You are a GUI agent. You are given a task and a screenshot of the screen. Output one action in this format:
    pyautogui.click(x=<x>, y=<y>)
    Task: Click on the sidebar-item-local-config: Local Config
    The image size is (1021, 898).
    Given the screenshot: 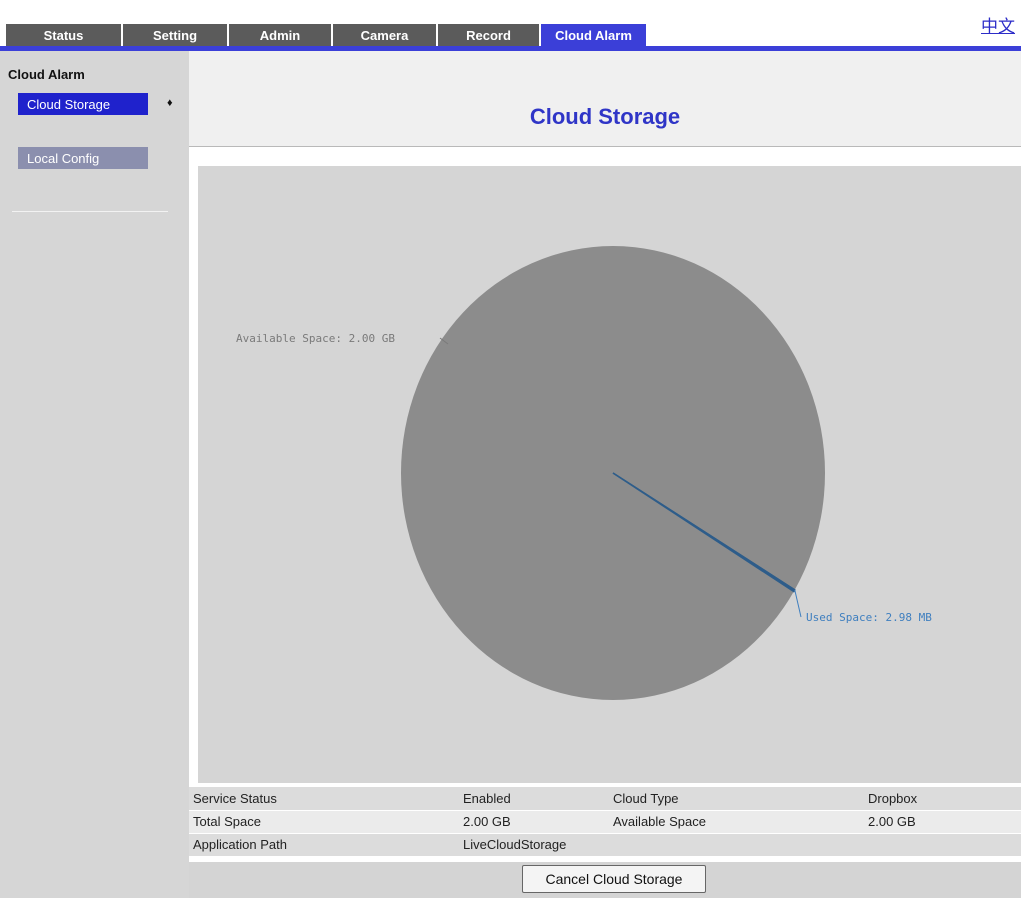 What is the action you would take?
    pyautogui.click(x=83, y=158)
    